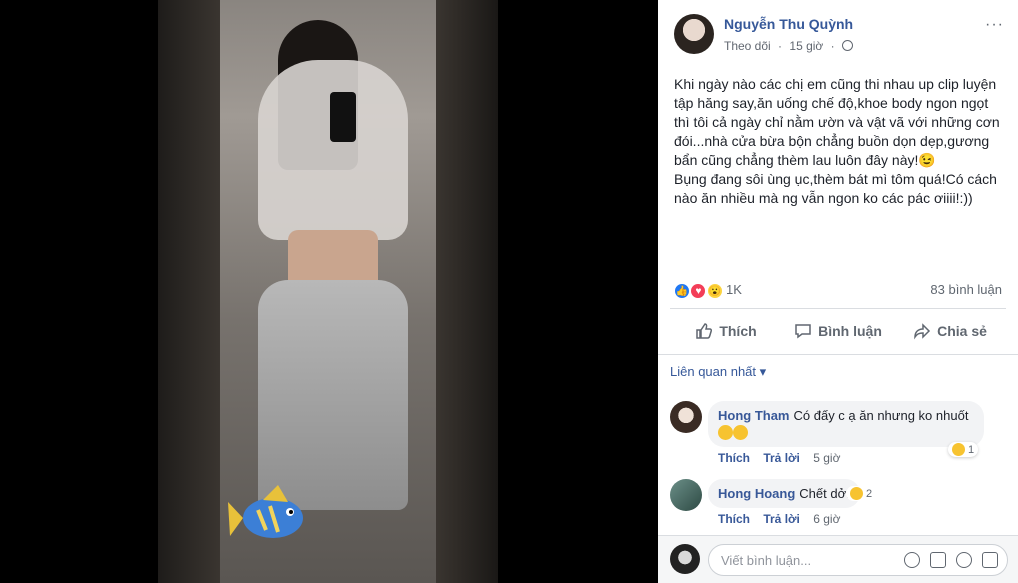 This screenshot has height=583, width=1018. Describe the element at coordinates (994, 25) in the screenshot. I see `more-options-icon: ···` at that location.